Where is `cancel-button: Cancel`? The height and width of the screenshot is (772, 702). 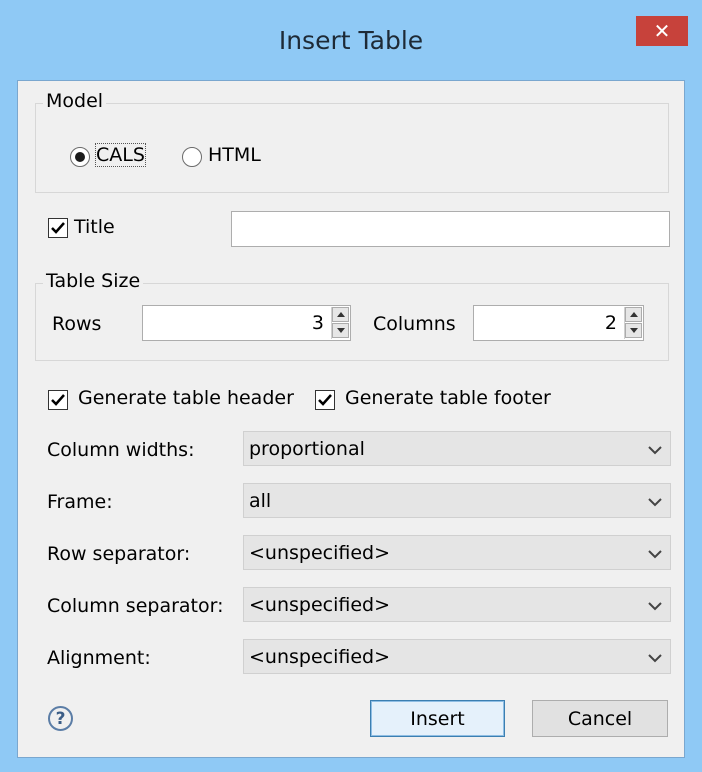
cancel-button: Cancel is located at coordinates (600, 718).